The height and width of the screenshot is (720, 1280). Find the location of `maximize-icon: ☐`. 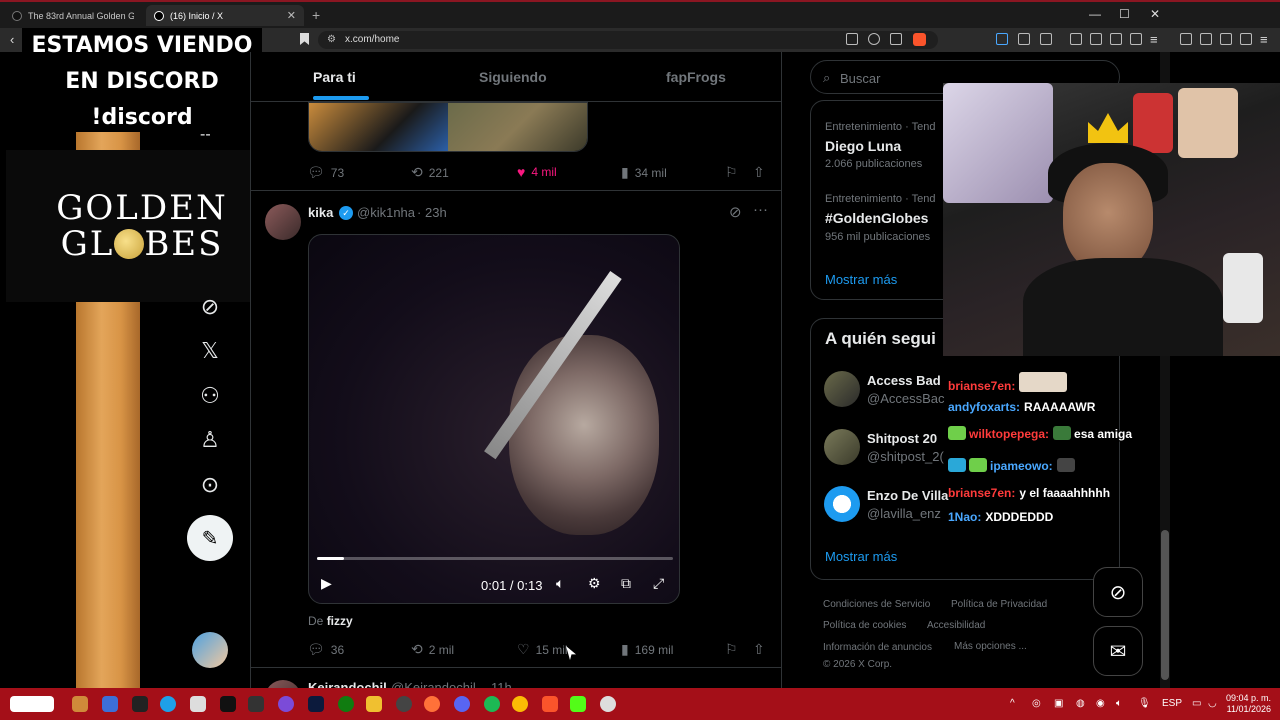

maximize-icon: ☐ is located at coordinates (1124, 14).